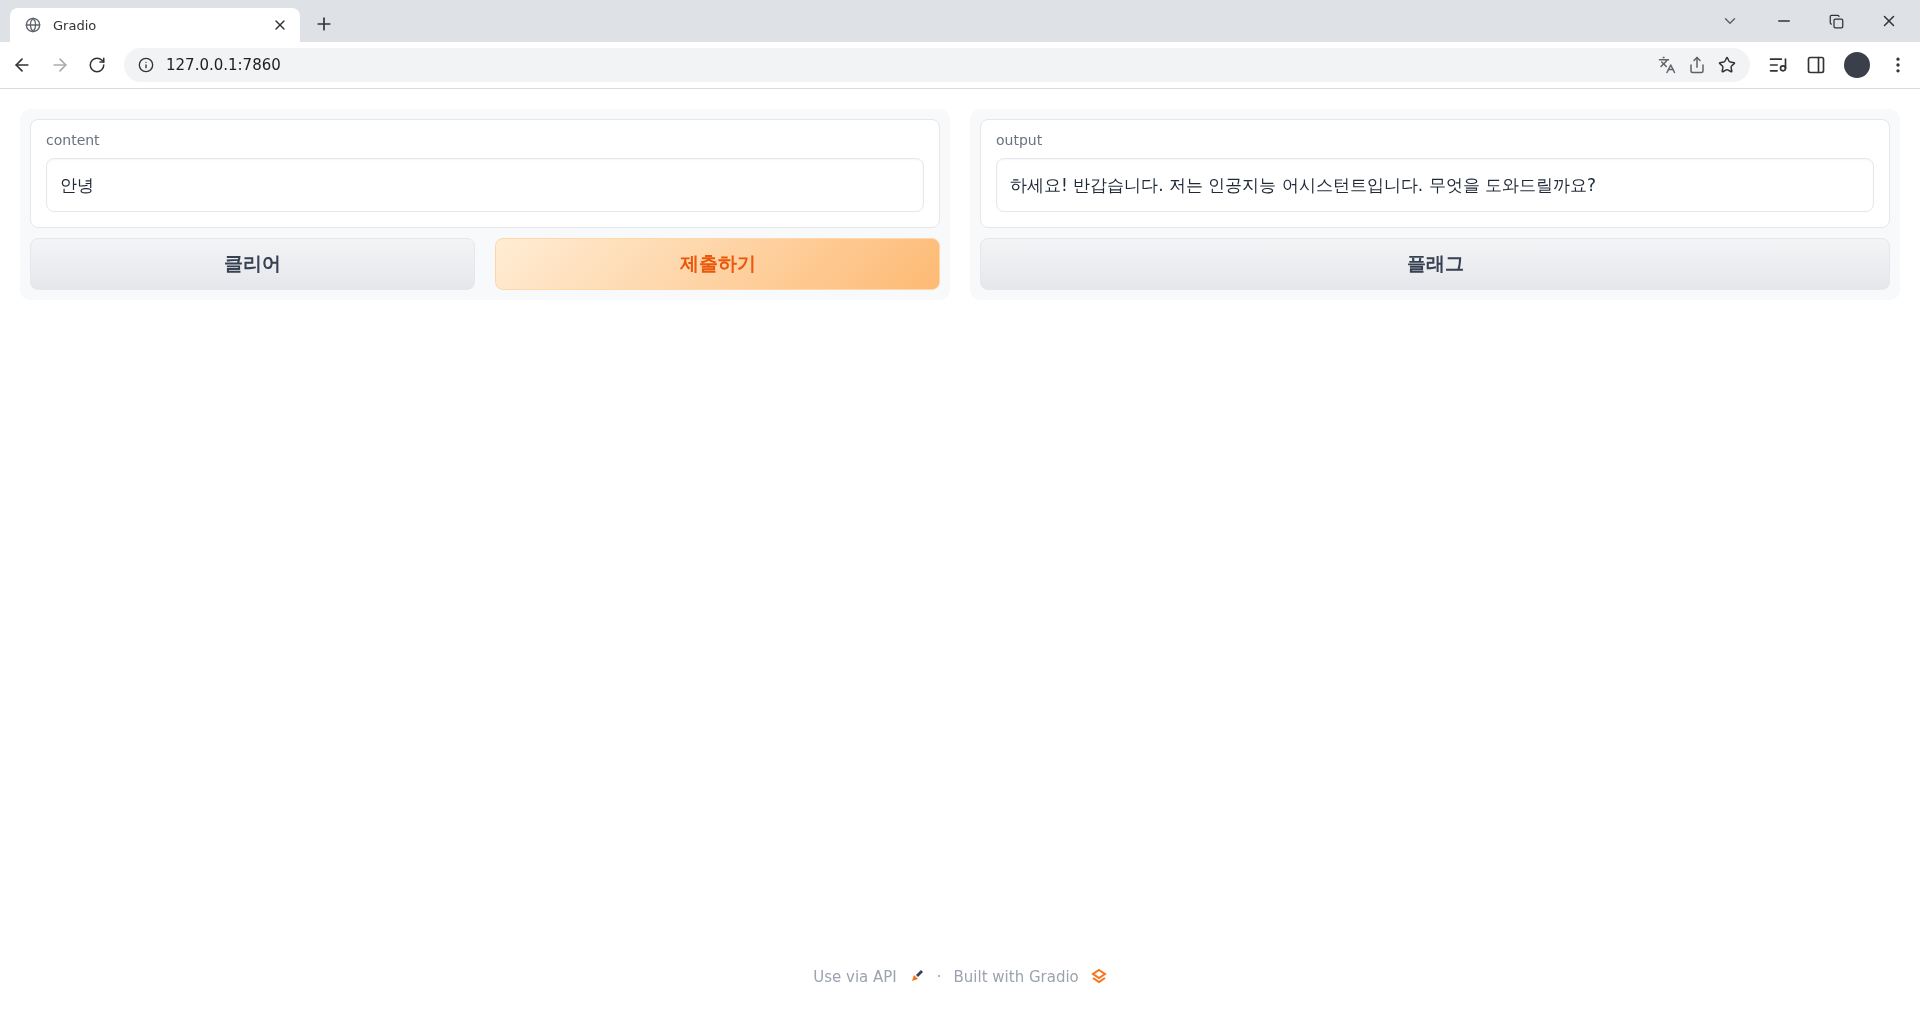  Describe the element at coordinates (937, 65) in the screenshot. I see `address-bar: 127.0.0.1:7860` at that location.